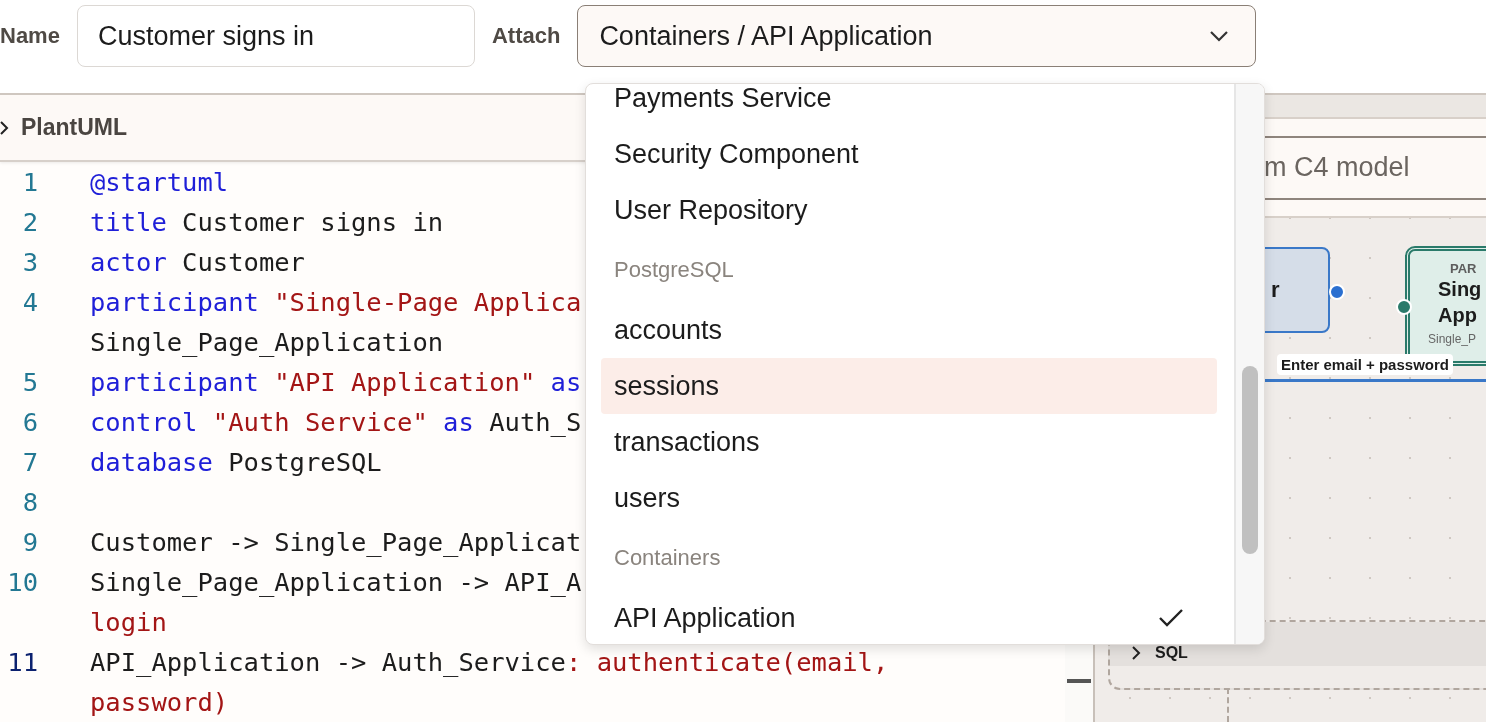 This screenshot has height=722, width=1486. What do you see at coordinates (674, 270) in the screenshot?
I see `group-heading: PostgreSQL` at bounding box center [674, 270].